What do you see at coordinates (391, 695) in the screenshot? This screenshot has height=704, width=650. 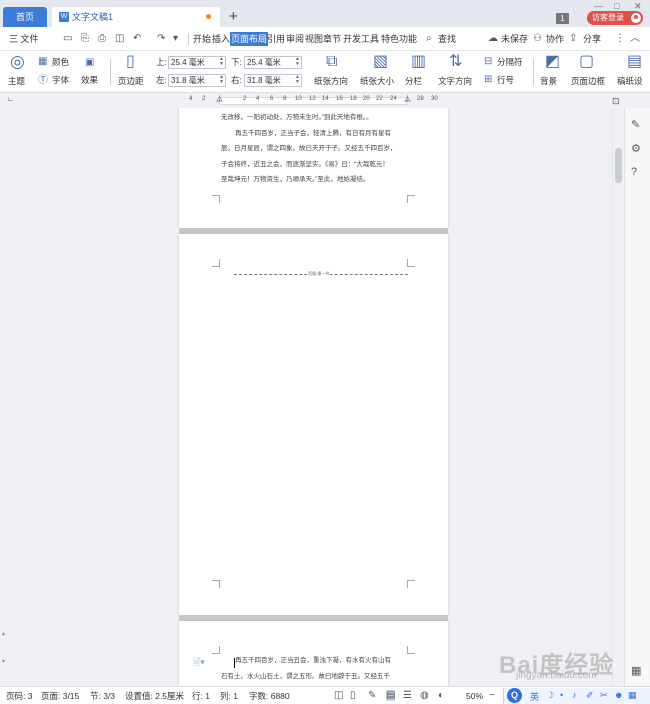 I see `page-view-icon: ▤` at bounding box center [391, 695].